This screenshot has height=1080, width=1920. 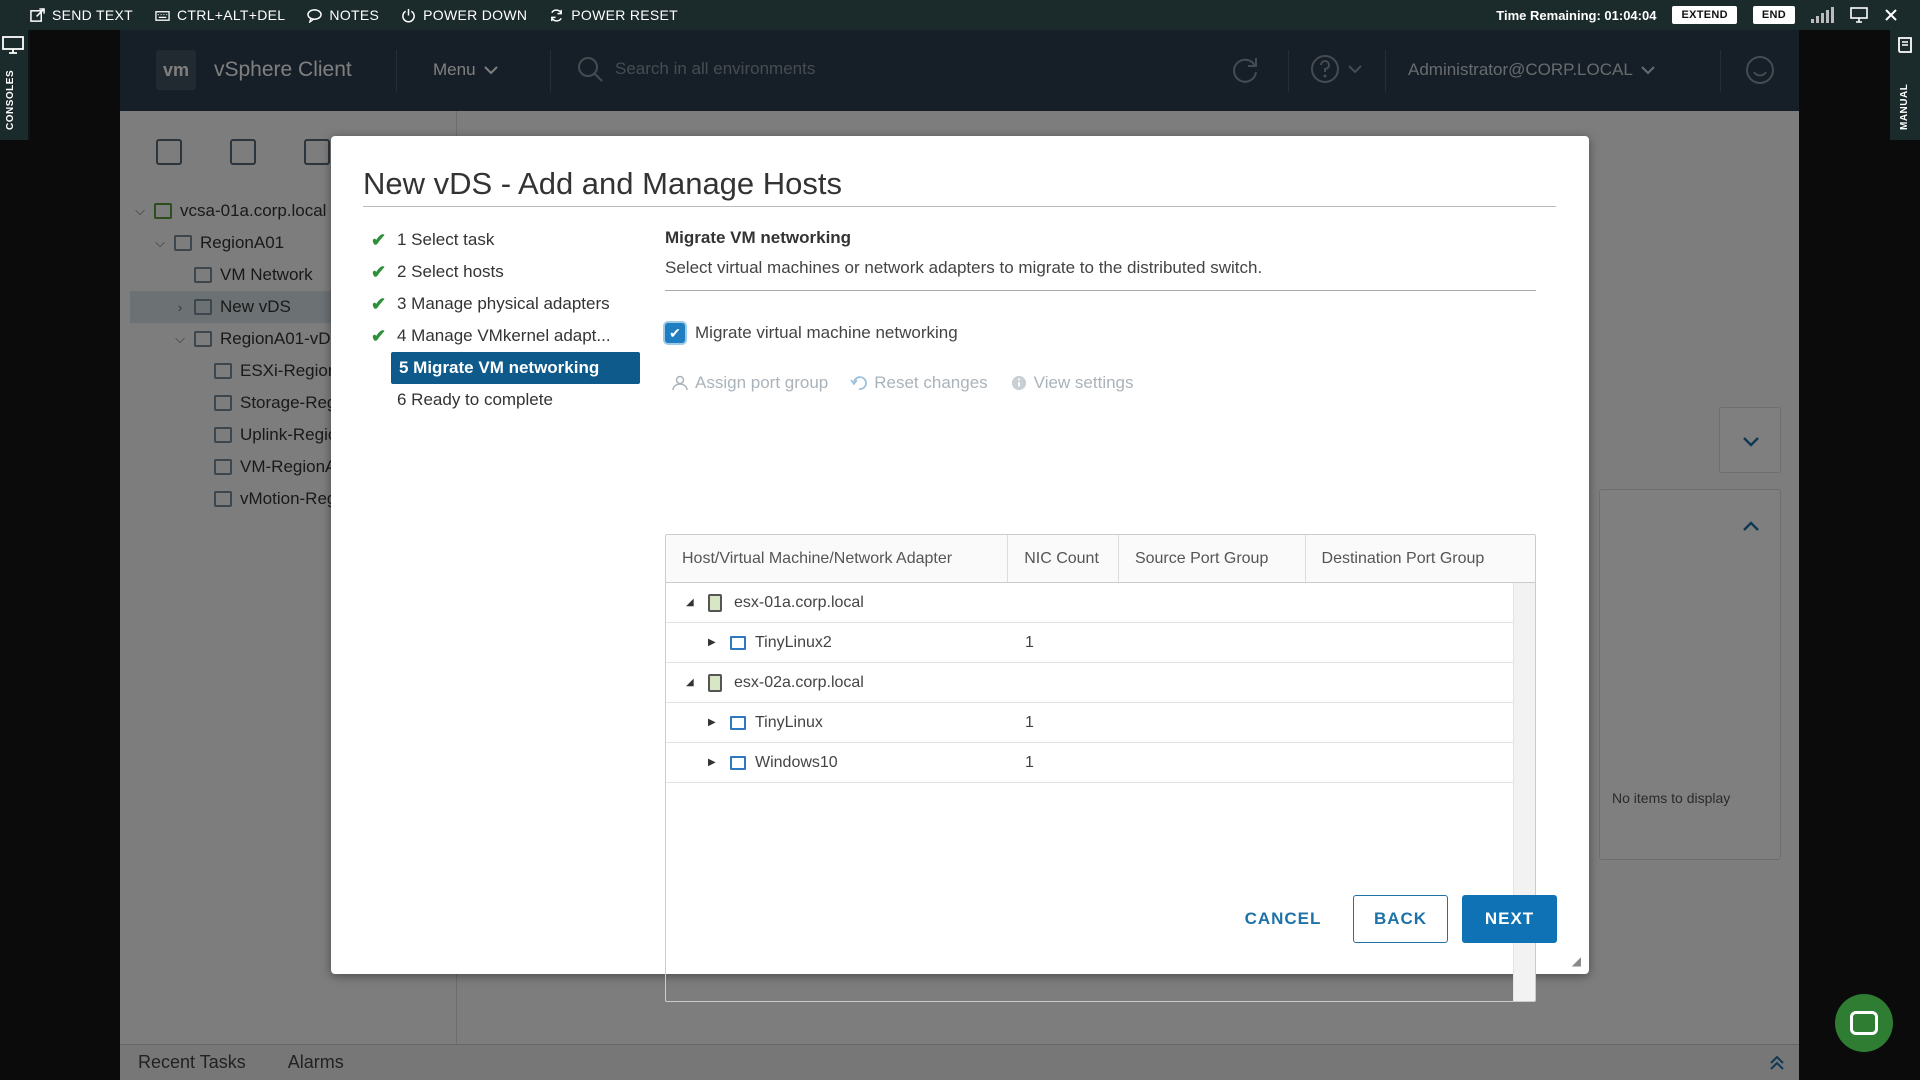 I want to click on cancel-button: CANCEL, so click(x=1283, y=919).